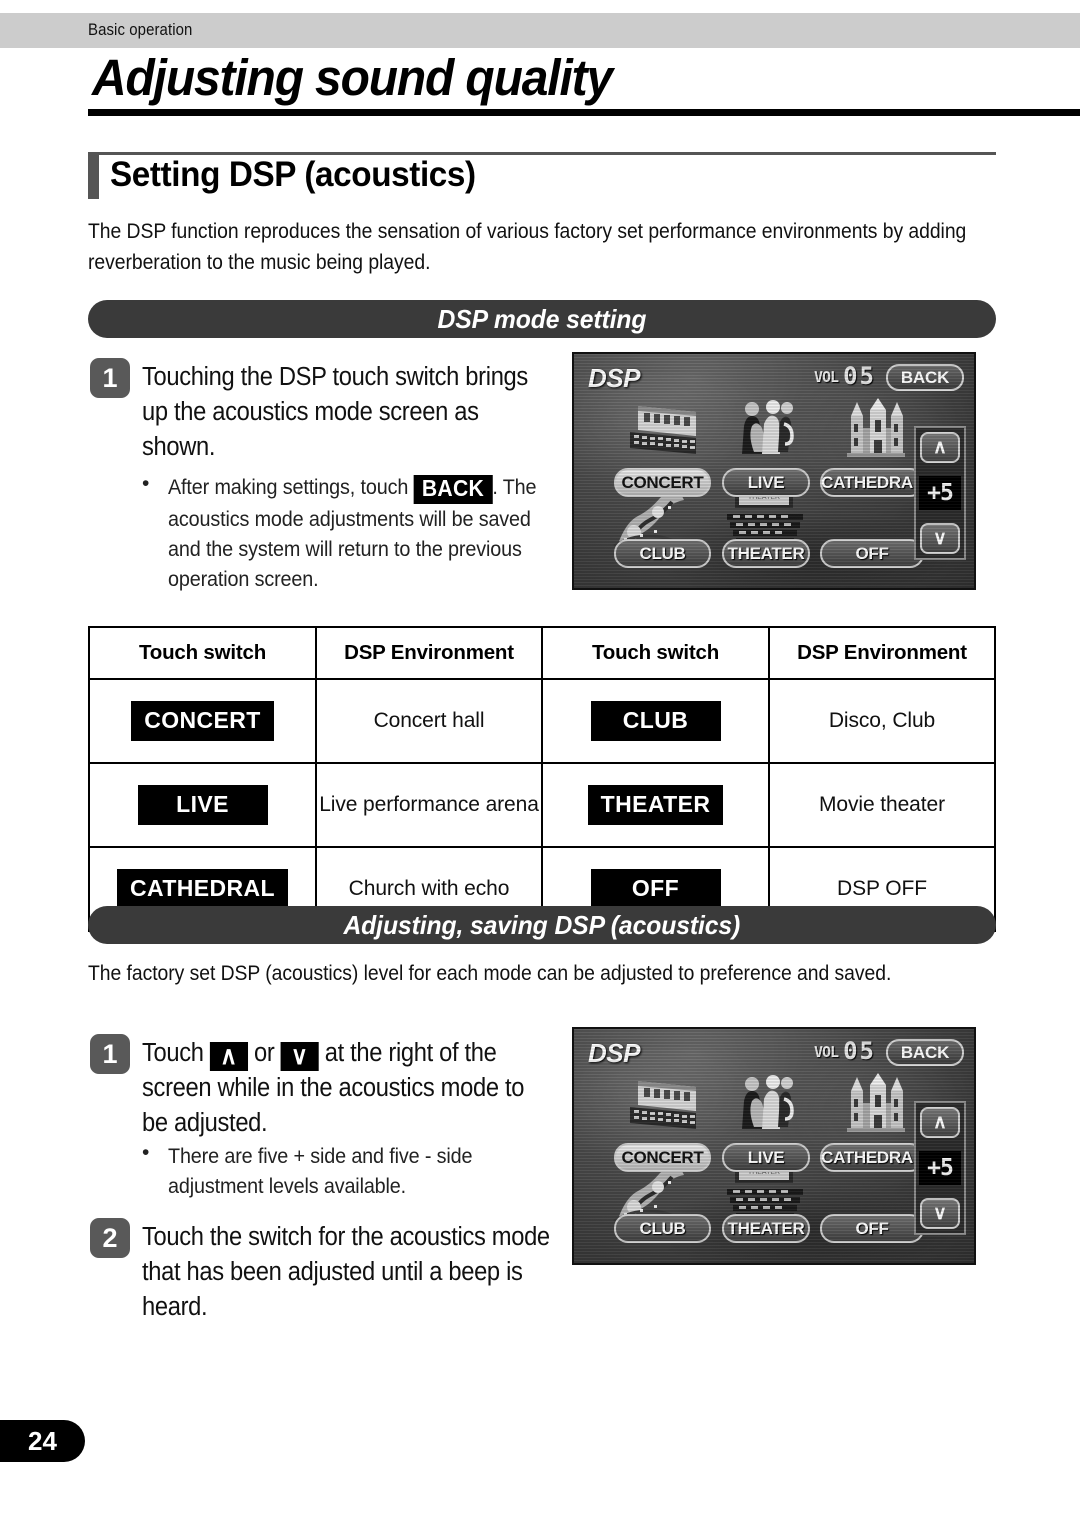 The width and height of the screenshot is (1080, 1529). I want to click on switch-chip-off: OFF, so click(655, 889).